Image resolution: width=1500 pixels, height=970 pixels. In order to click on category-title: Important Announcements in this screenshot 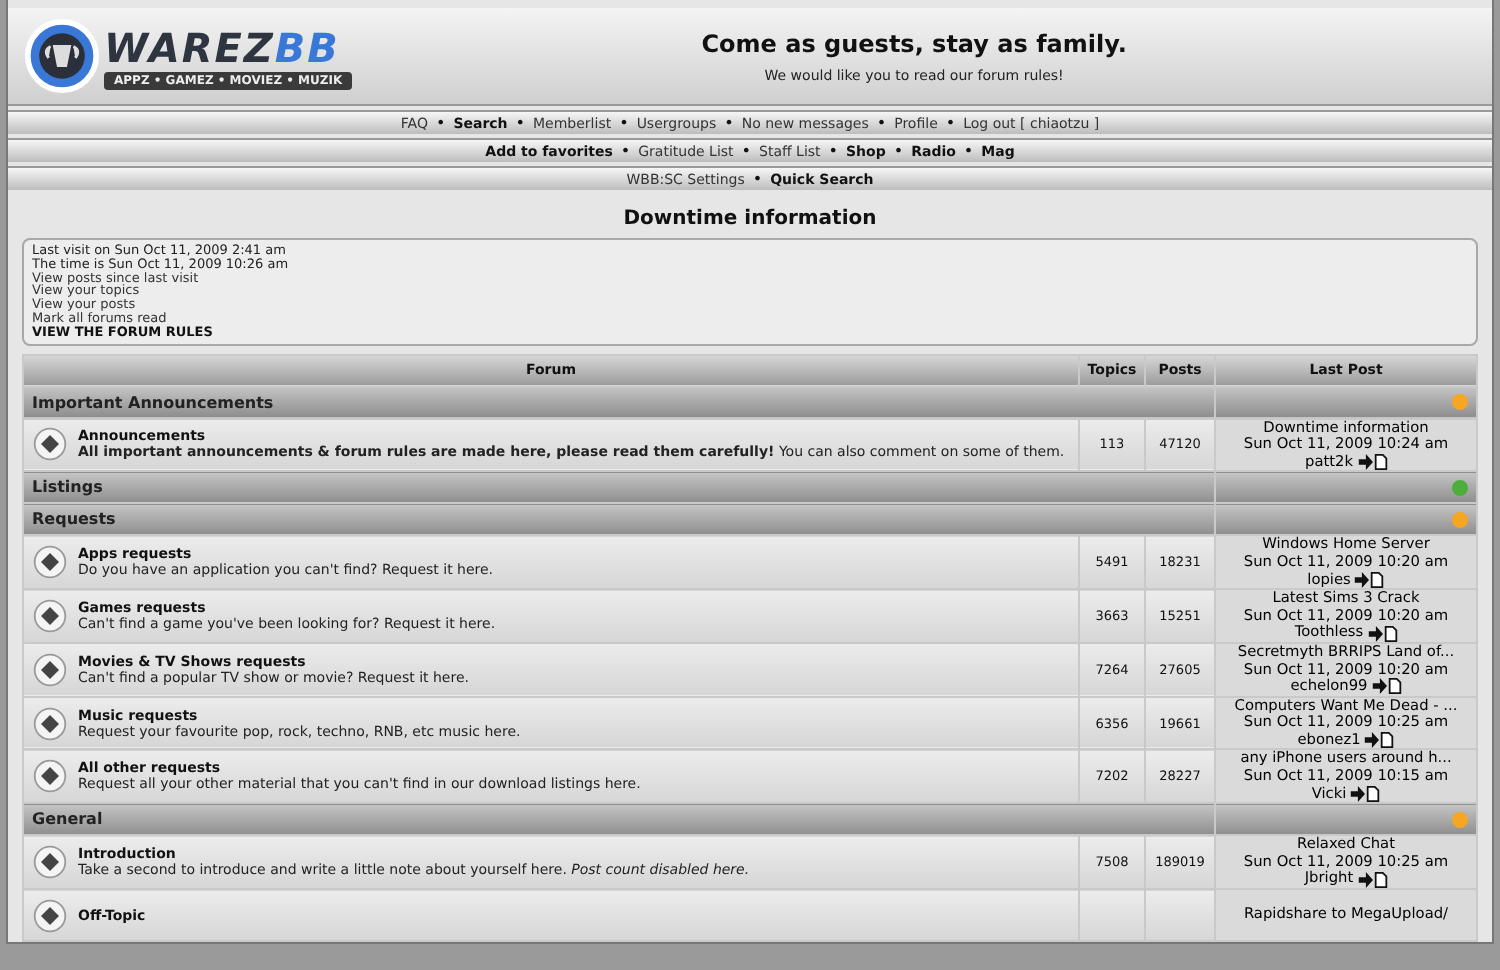, I will do `click(619, 402)`.